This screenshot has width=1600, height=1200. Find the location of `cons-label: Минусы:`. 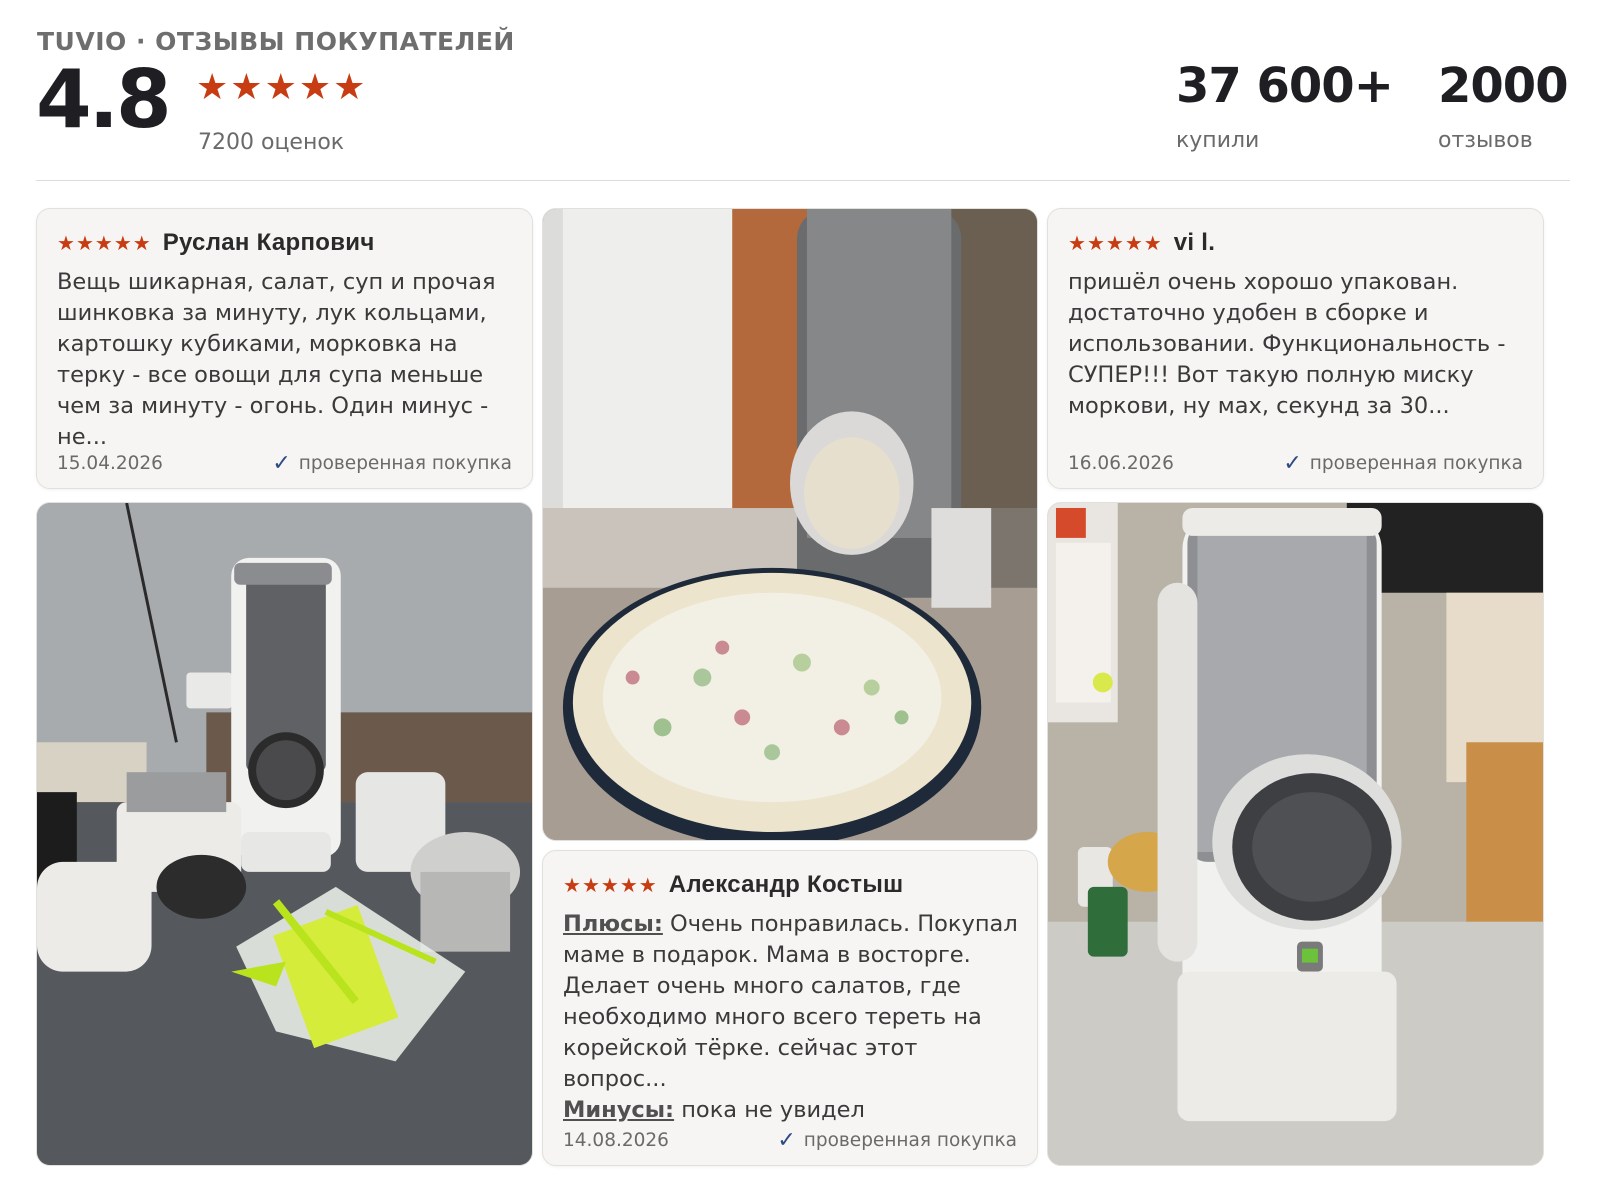

cons-label: Минусы: is located at coordinates (619, 1110).